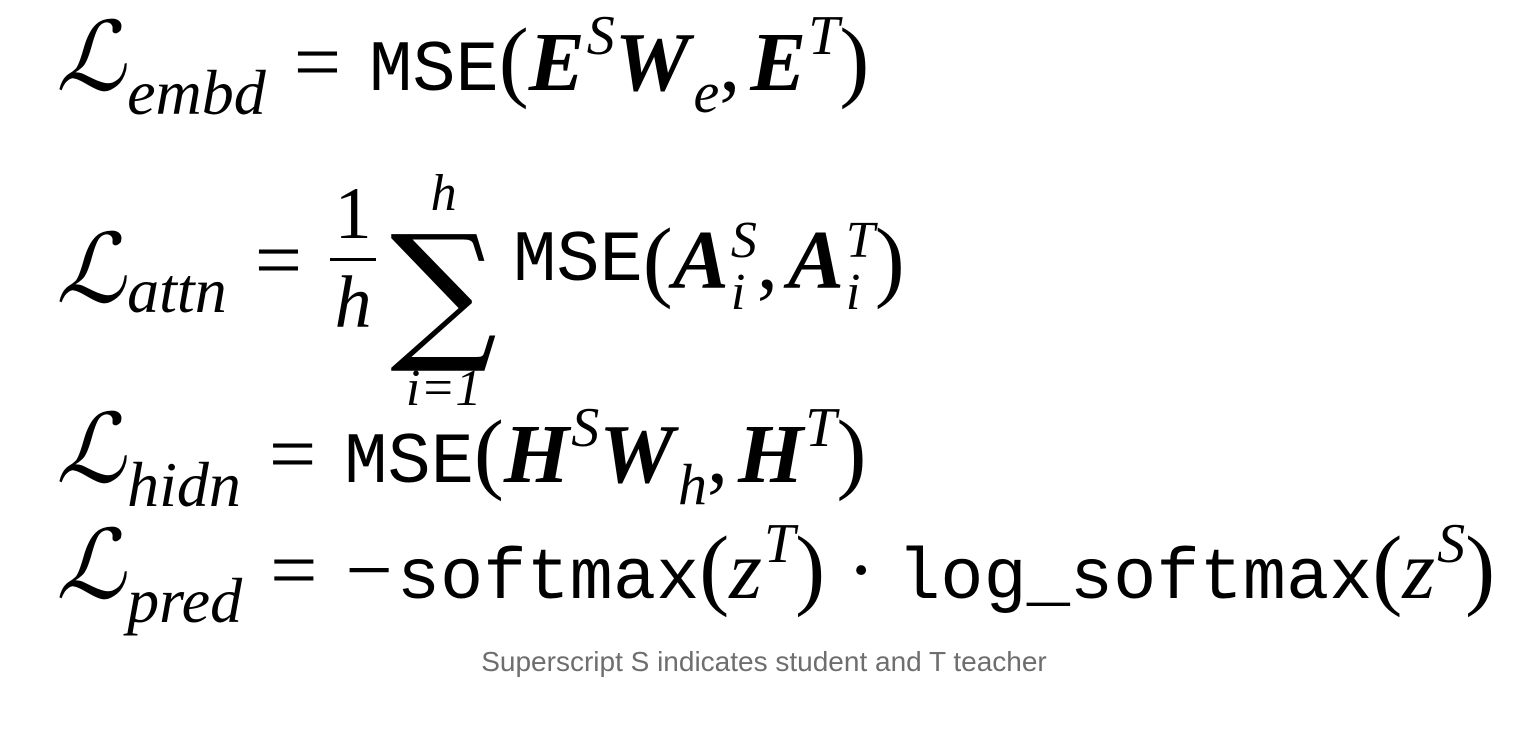  Describe the element at coordinates (353, 302) in the screenshot. I see `fraction-denominator: h` at that location.